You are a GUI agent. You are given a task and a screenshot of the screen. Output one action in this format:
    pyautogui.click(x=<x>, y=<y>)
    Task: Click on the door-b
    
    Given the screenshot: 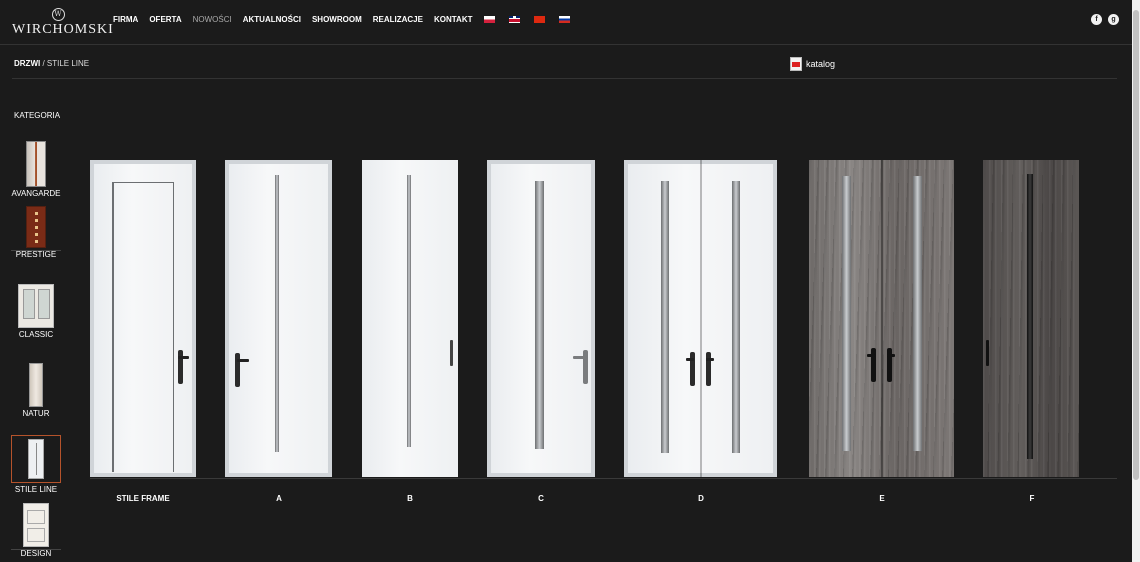 What is the action you would take?
    pyautogui.click(x=410, y=318)
    